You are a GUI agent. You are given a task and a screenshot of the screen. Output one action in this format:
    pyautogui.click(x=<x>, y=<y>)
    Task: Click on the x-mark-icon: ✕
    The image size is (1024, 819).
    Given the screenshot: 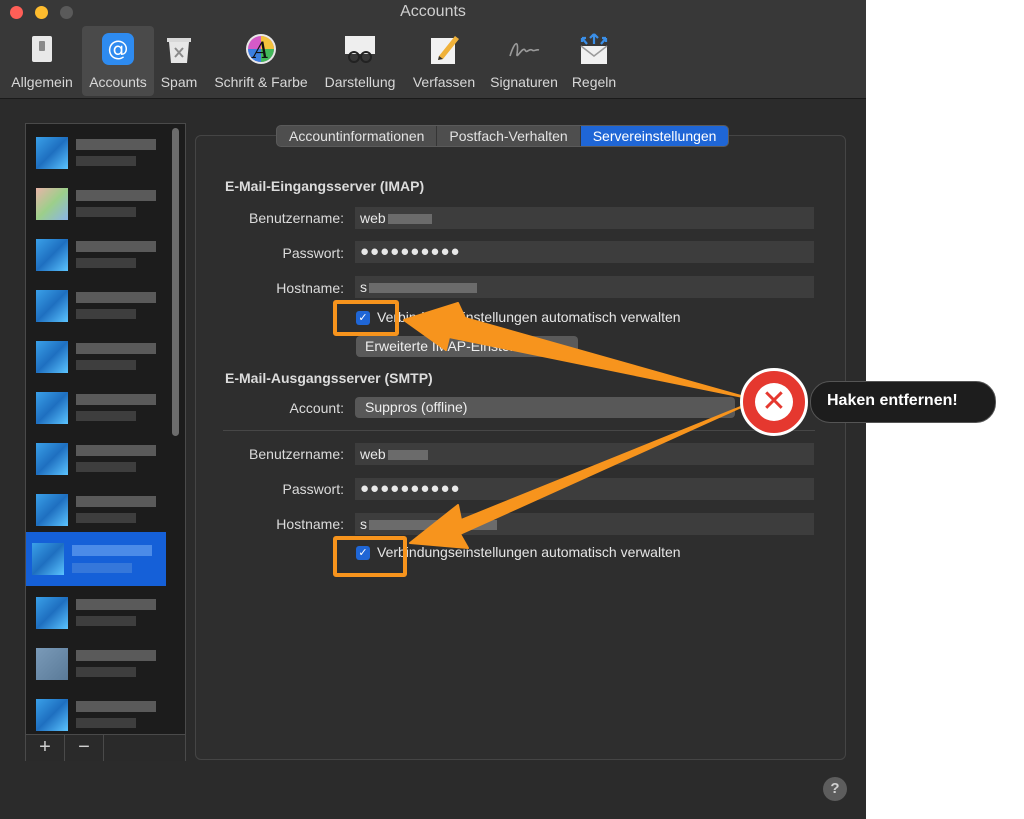 What is the action you would take?
    pyautogui.click(x=774, y=401)
    